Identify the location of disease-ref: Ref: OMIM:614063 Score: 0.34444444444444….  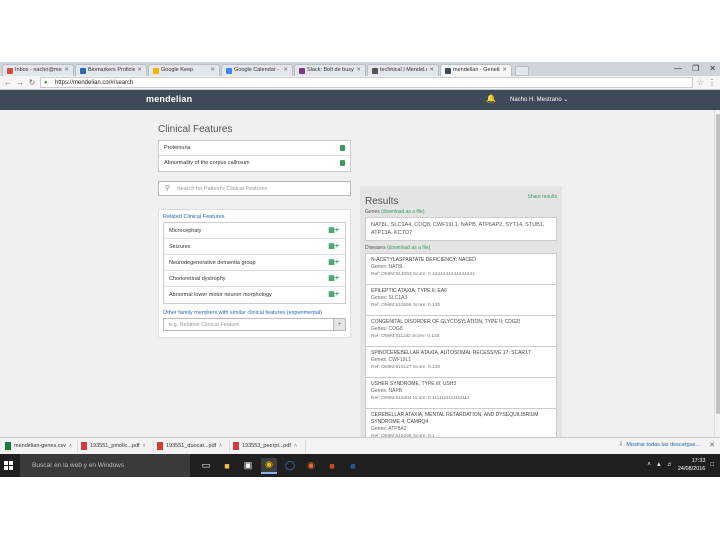
(423, 274).